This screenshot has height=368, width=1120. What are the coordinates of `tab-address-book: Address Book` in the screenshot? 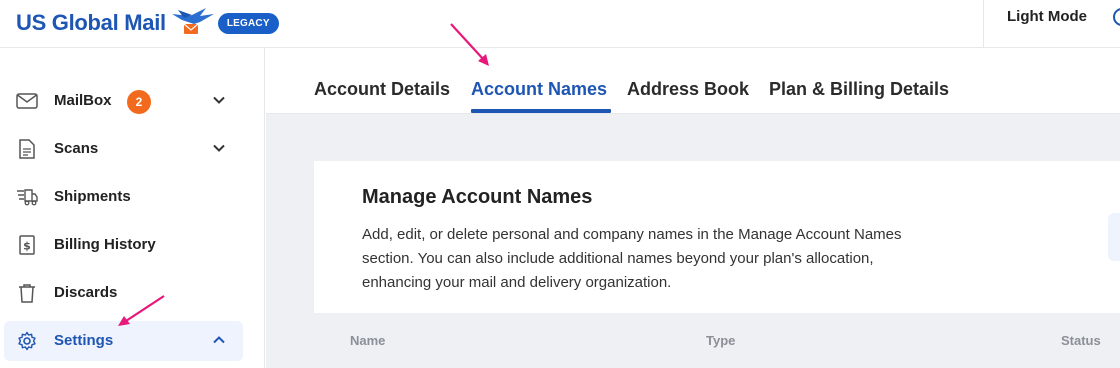 It's located at (688, 89).